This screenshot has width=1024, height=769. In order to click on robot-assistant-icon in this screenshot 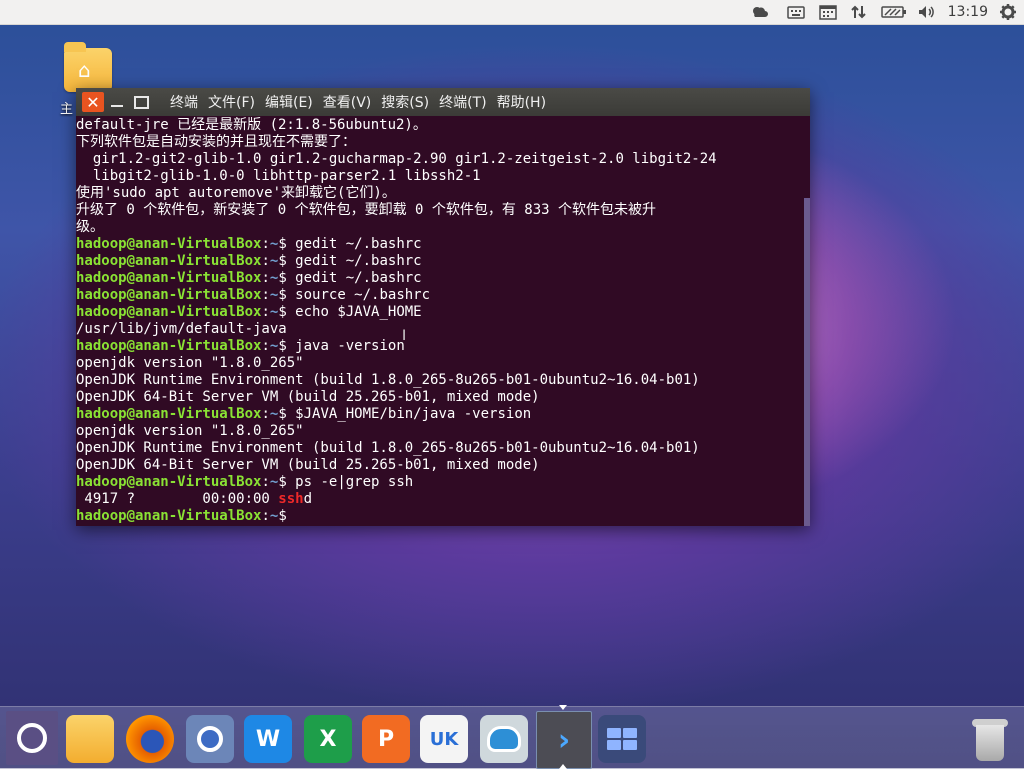, I will do `click(504, 739)`.